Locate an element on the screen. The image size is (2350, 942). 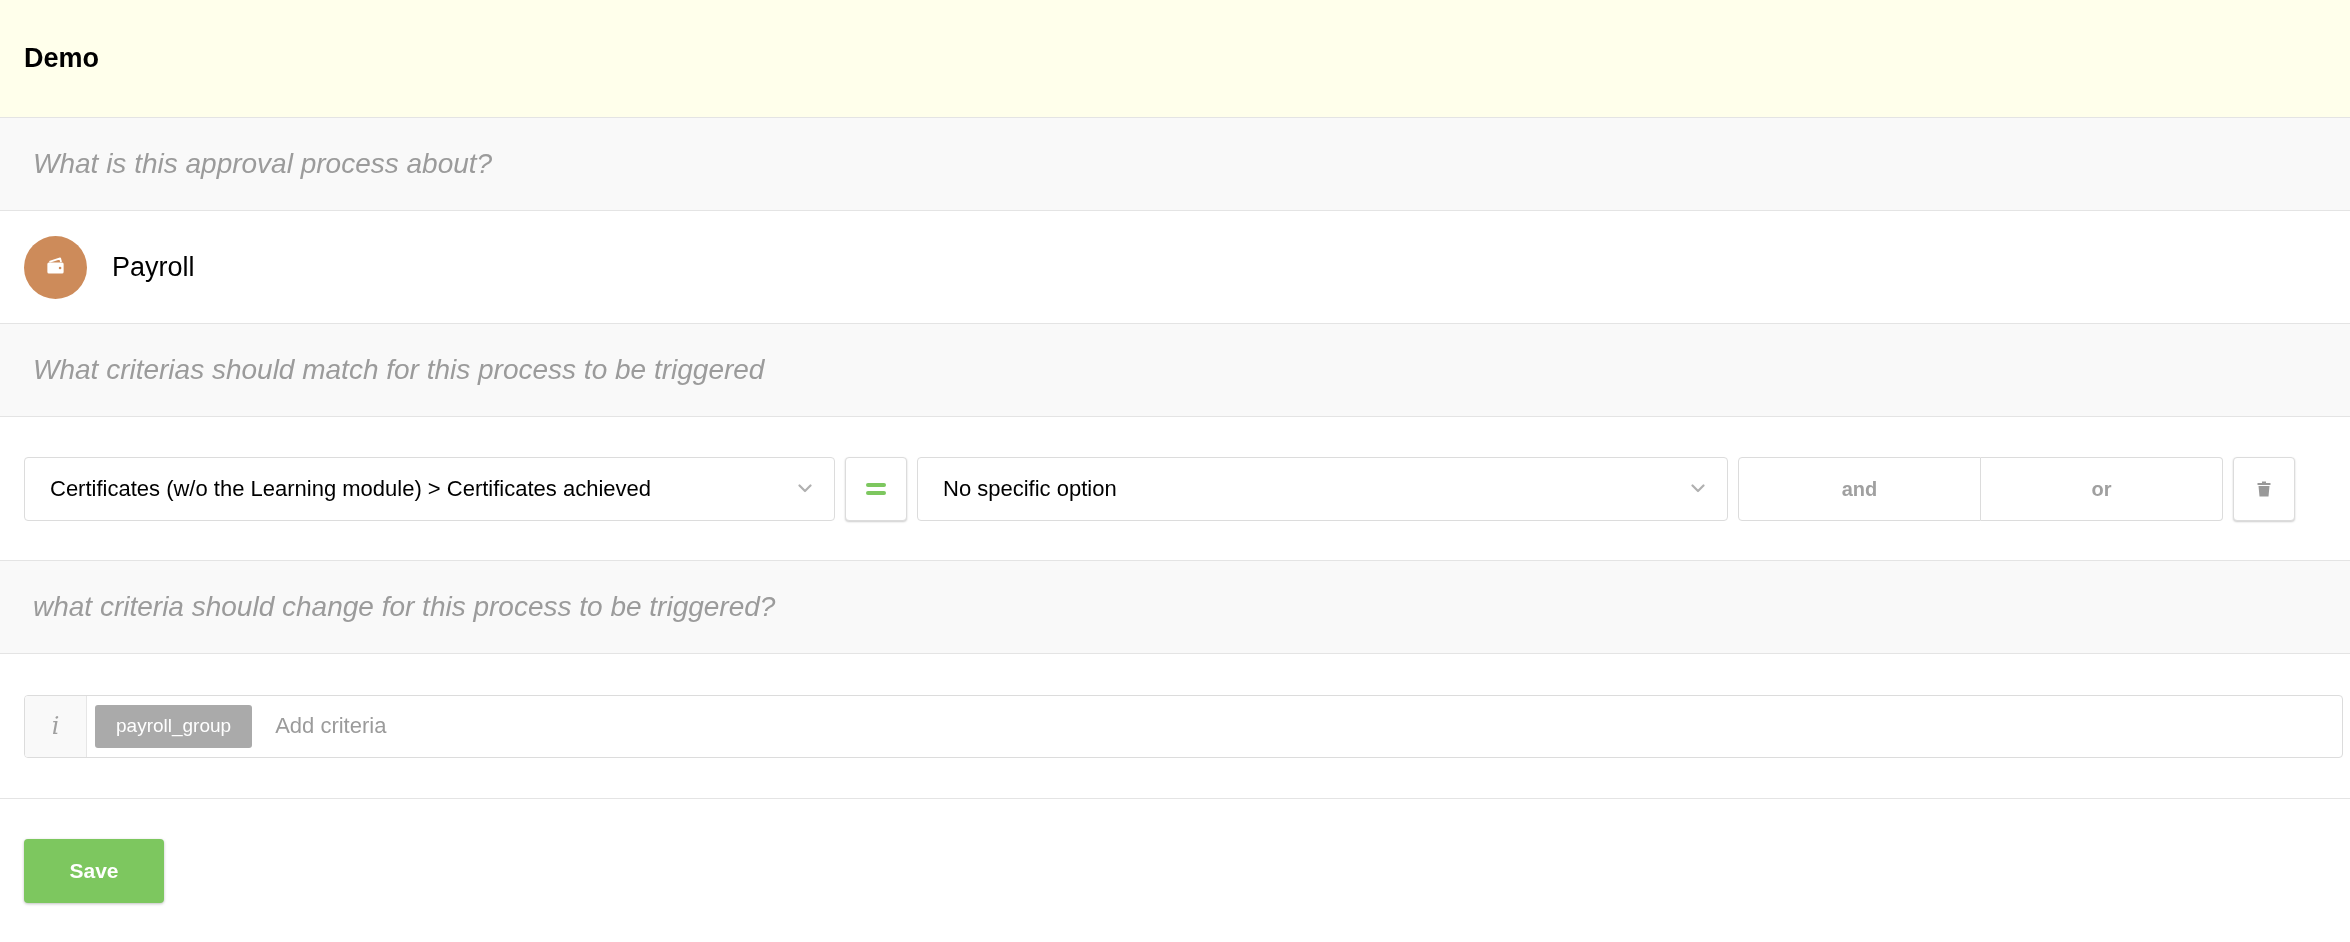
connector-toggle: or is located at coordinates (2102, 488).